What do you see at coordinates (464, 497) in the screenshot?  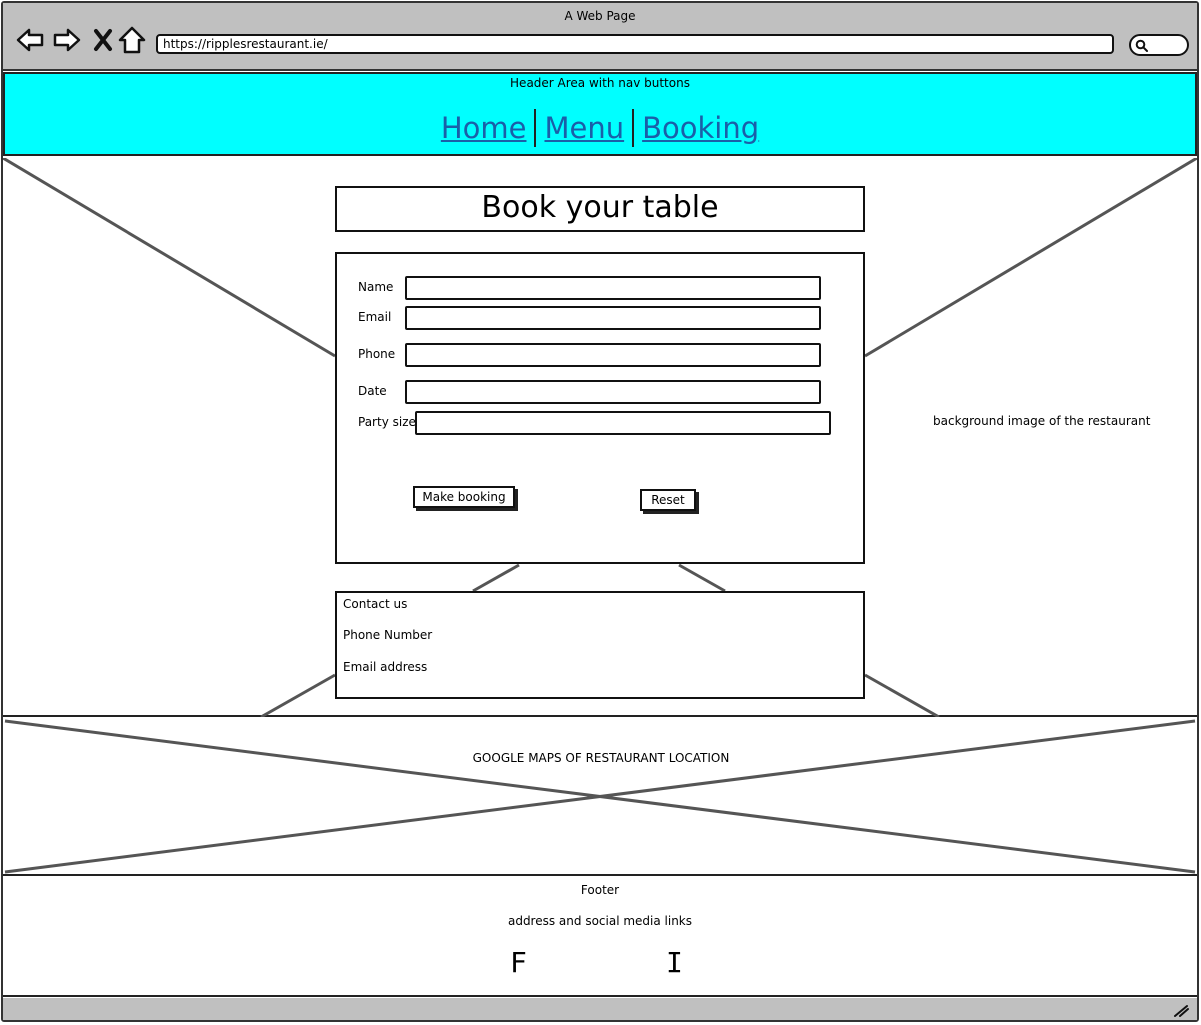 I see `make-booking-button: Make booking` at bounding box center [464, 497].